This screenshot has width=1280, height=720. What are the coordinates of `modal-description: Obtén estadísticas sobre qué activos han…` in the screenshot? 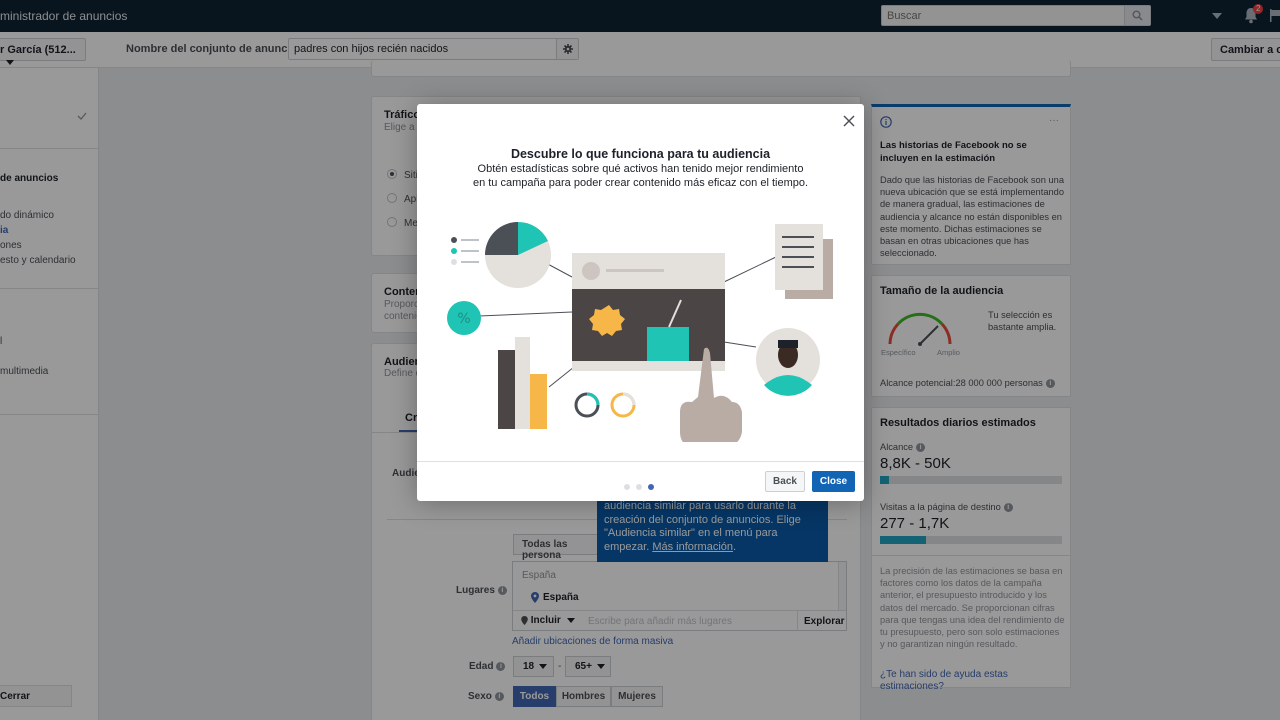 It's located at (640, 176).